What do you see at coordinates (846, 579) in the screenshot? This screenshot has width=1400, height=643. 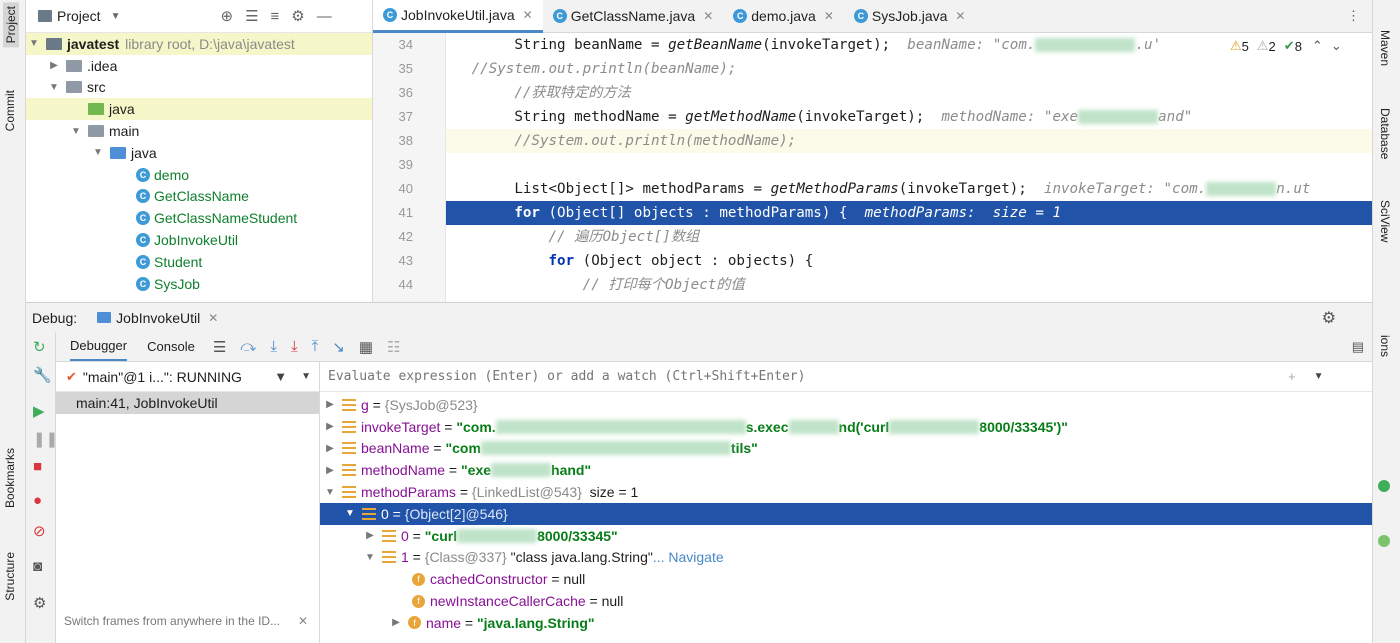 I see `variable-row: f cachedConstructor = null` at bounding box center [846, 579].